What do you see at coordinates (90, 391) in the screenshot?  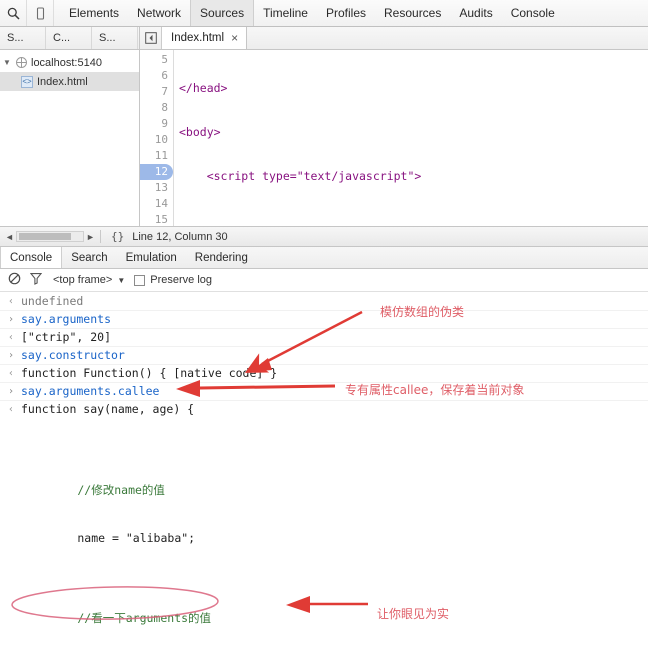 I see `console-input-text: say.arguments.callee` at bounding box center [90, 391].